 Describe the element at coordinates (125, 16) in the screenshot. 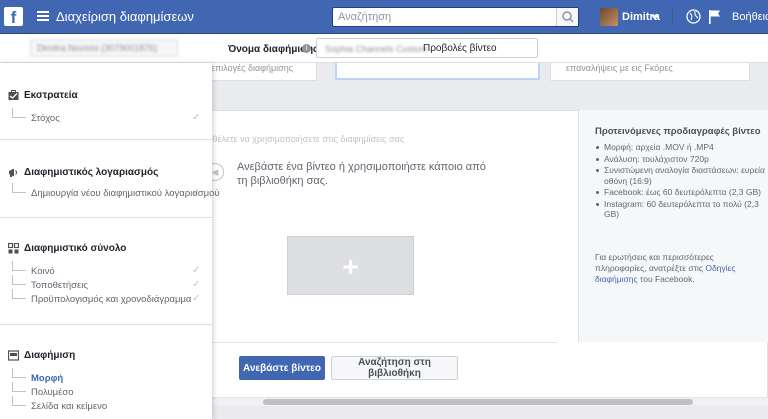

I see `app-title: Διαχείριση διαφημίσεων` at that location.